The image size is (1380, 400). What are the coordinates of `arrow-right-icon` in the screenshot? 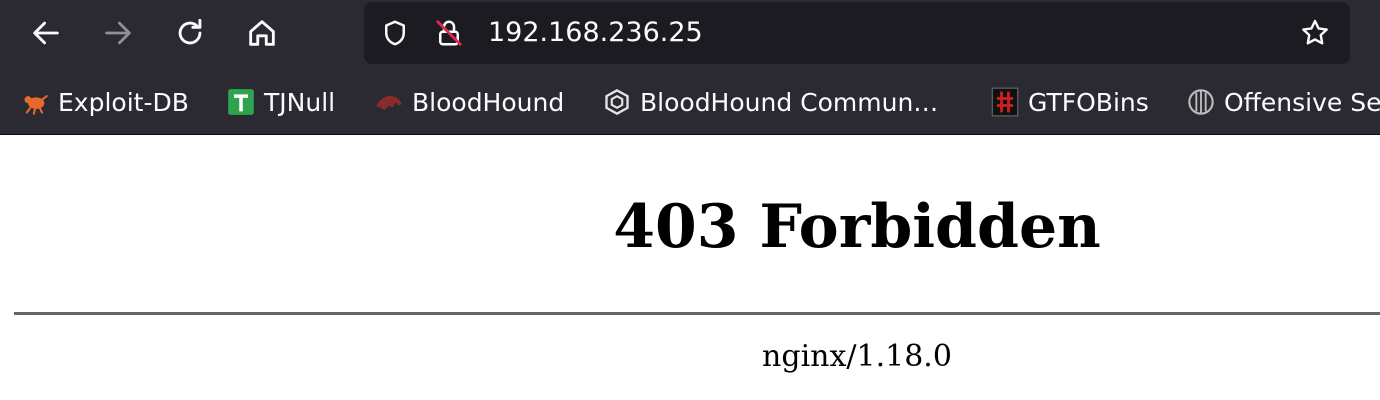 It's located at (118, 33).